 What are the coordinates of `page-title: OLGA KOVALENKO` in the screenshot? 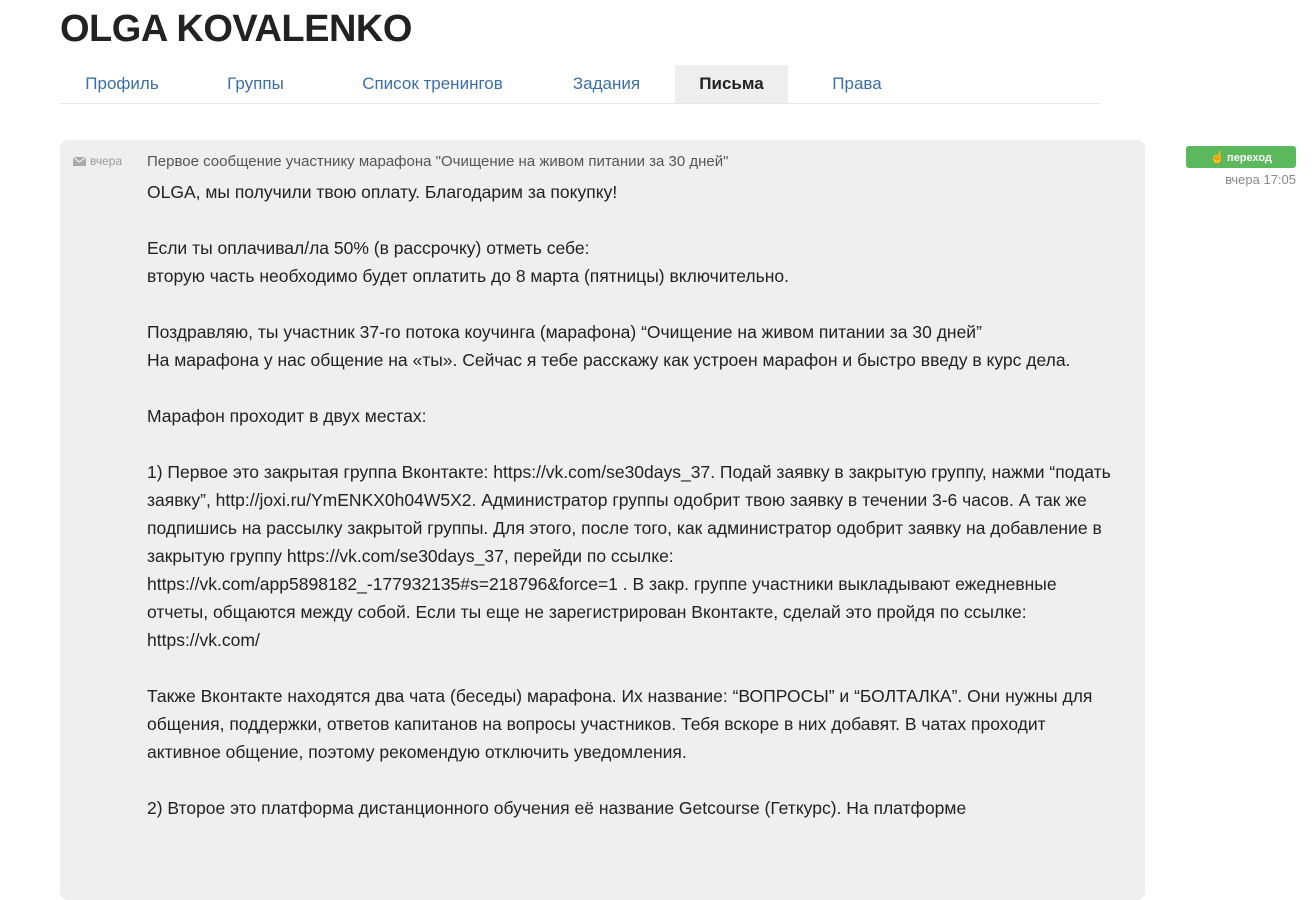 It's located at (236, 29).